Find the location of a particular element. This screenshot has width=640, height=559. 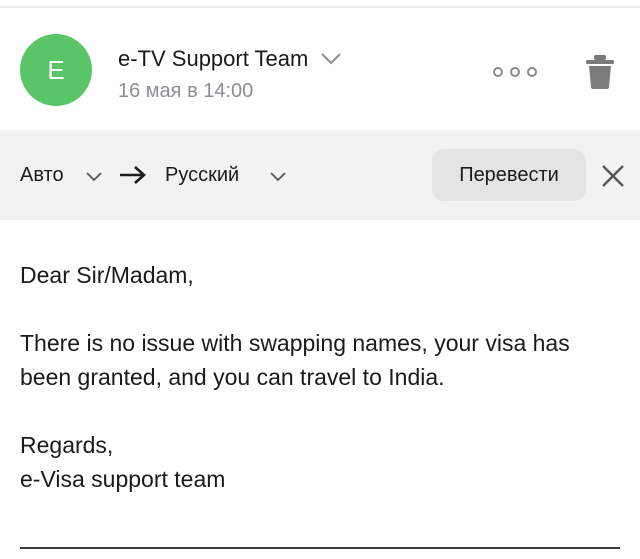

source-language-select: Авто is located at coordinates (42, 175).